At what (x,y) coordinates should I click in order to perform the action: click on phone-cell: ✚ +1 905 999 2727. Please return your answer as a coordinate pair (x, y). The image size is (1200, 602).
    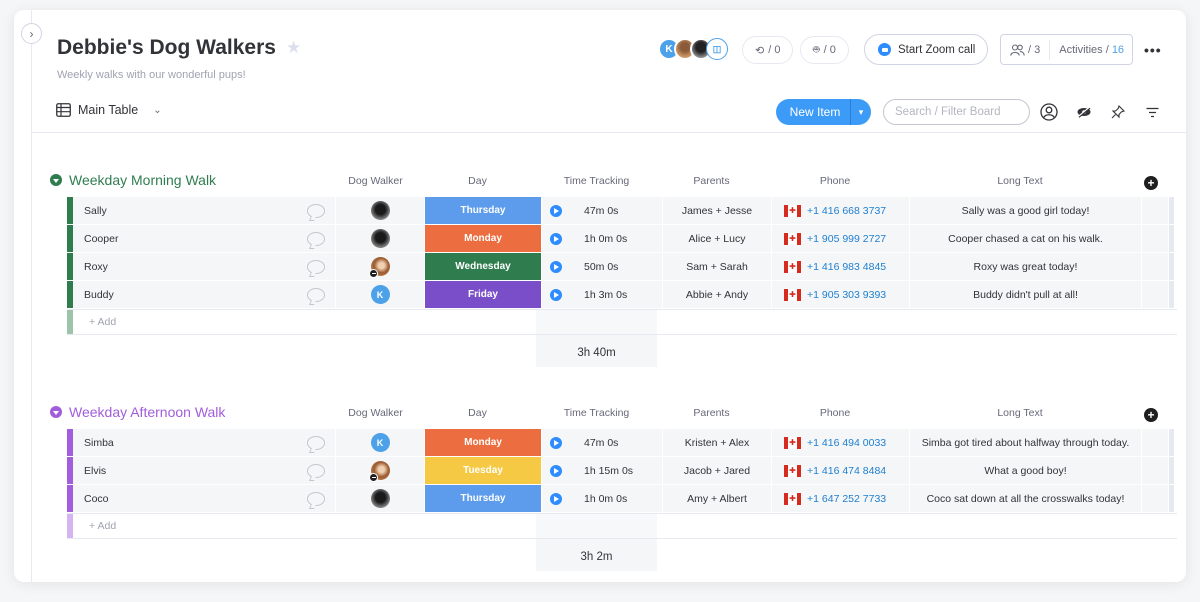
    Looking at the image, I should click on (841, 238).